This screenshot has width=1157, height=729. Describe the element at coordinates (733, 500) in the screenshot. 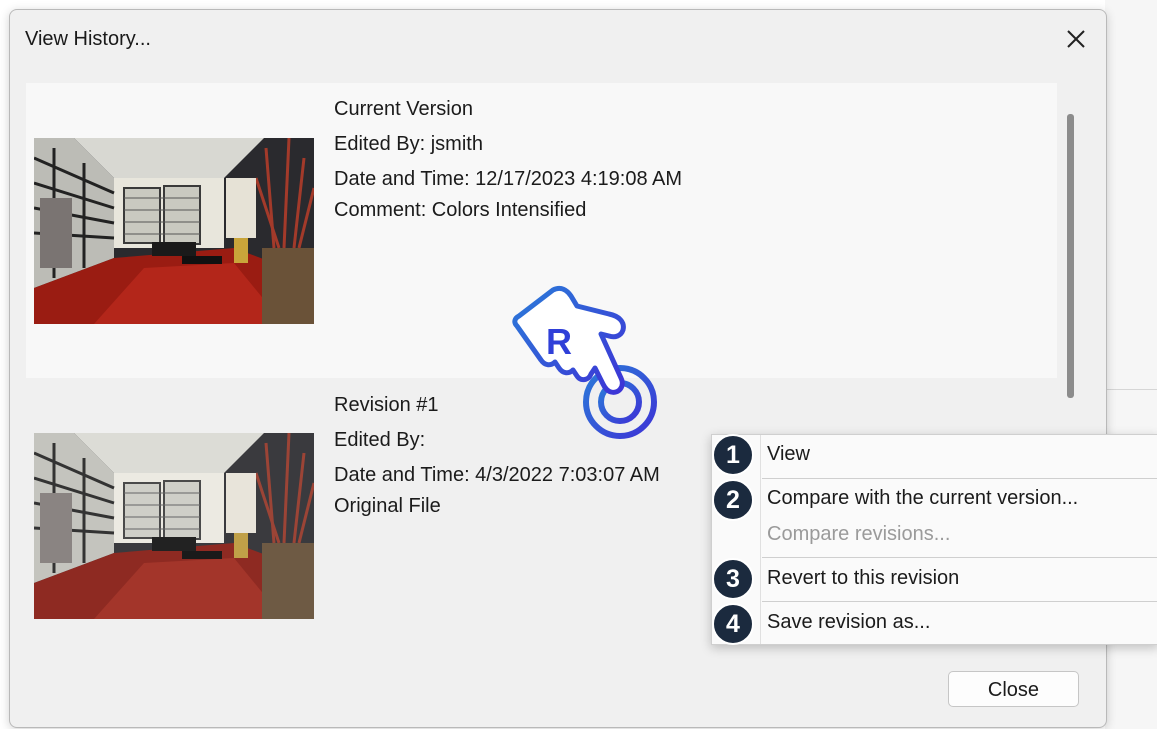

I see `step-badge-2: 2` at that location.